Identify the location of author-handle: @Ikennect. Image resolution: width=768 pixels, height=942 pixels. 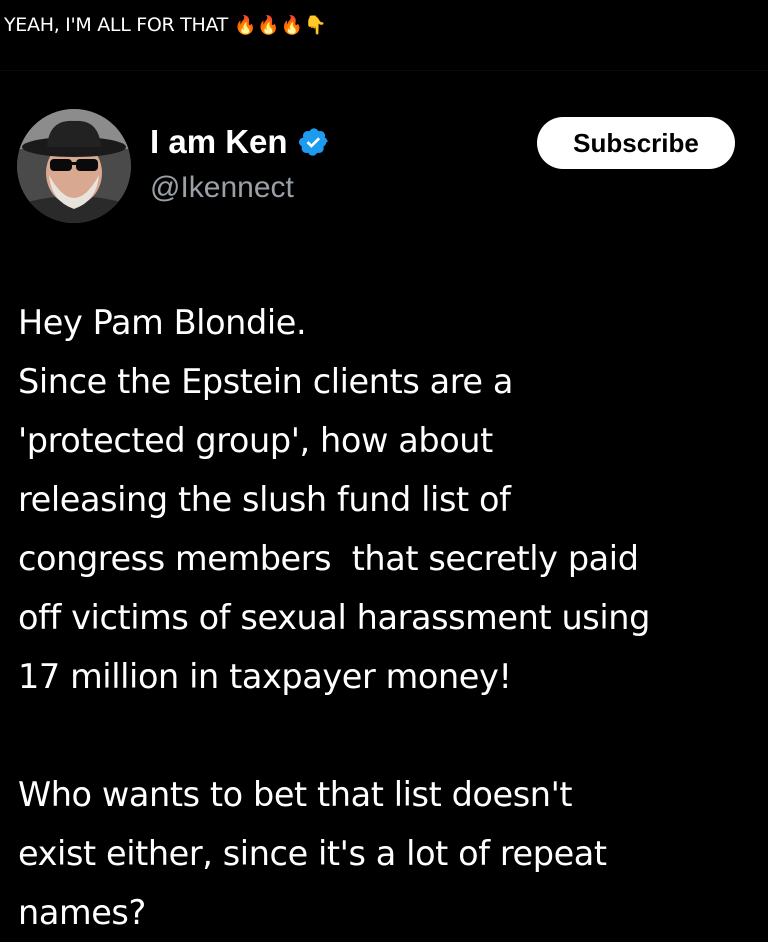
(222, 188).